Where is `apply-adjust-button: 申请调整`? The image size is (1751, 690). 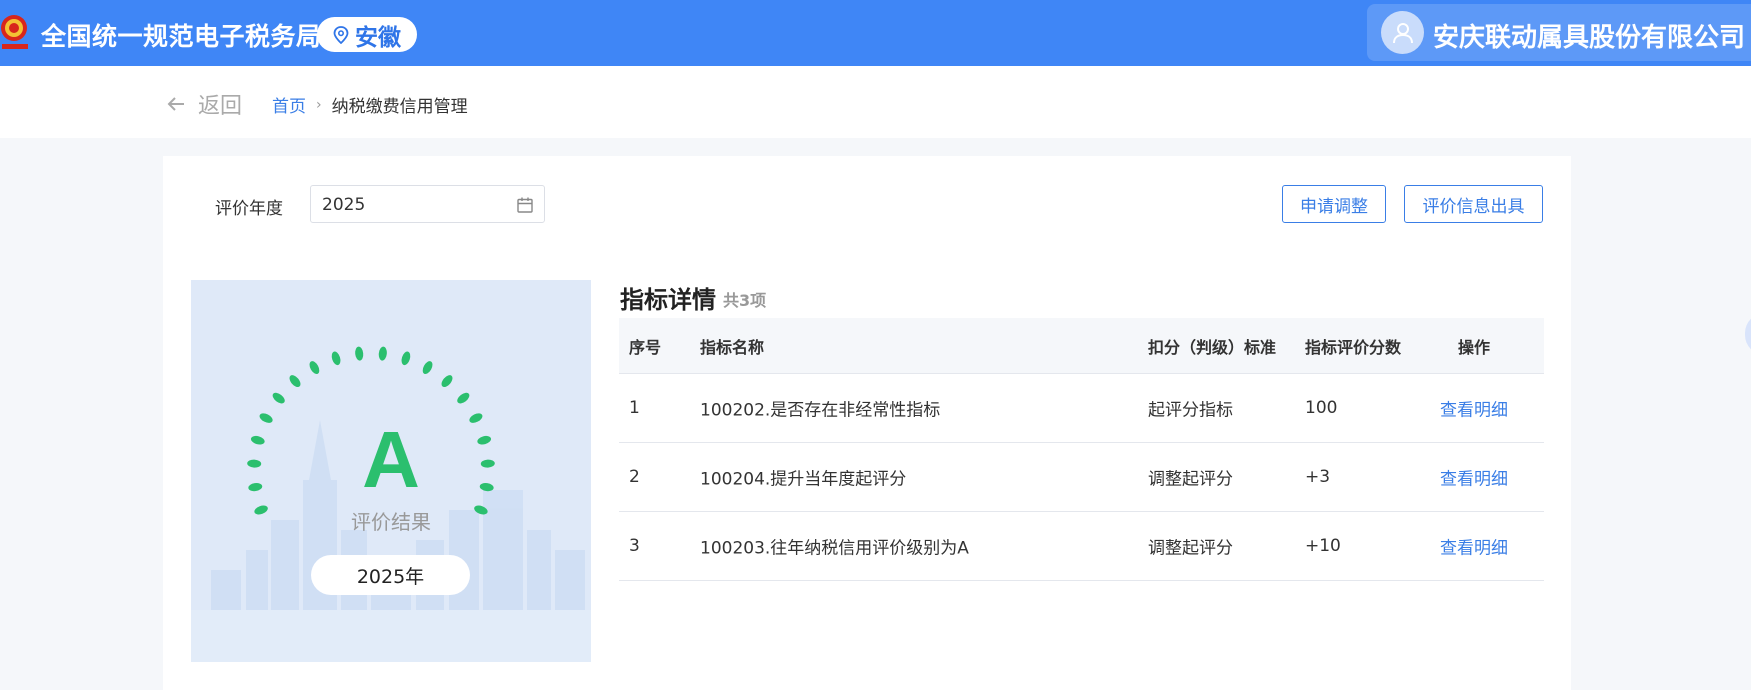 apply-adjust-button: 申请调整 is located at coordinates (1334, 204).